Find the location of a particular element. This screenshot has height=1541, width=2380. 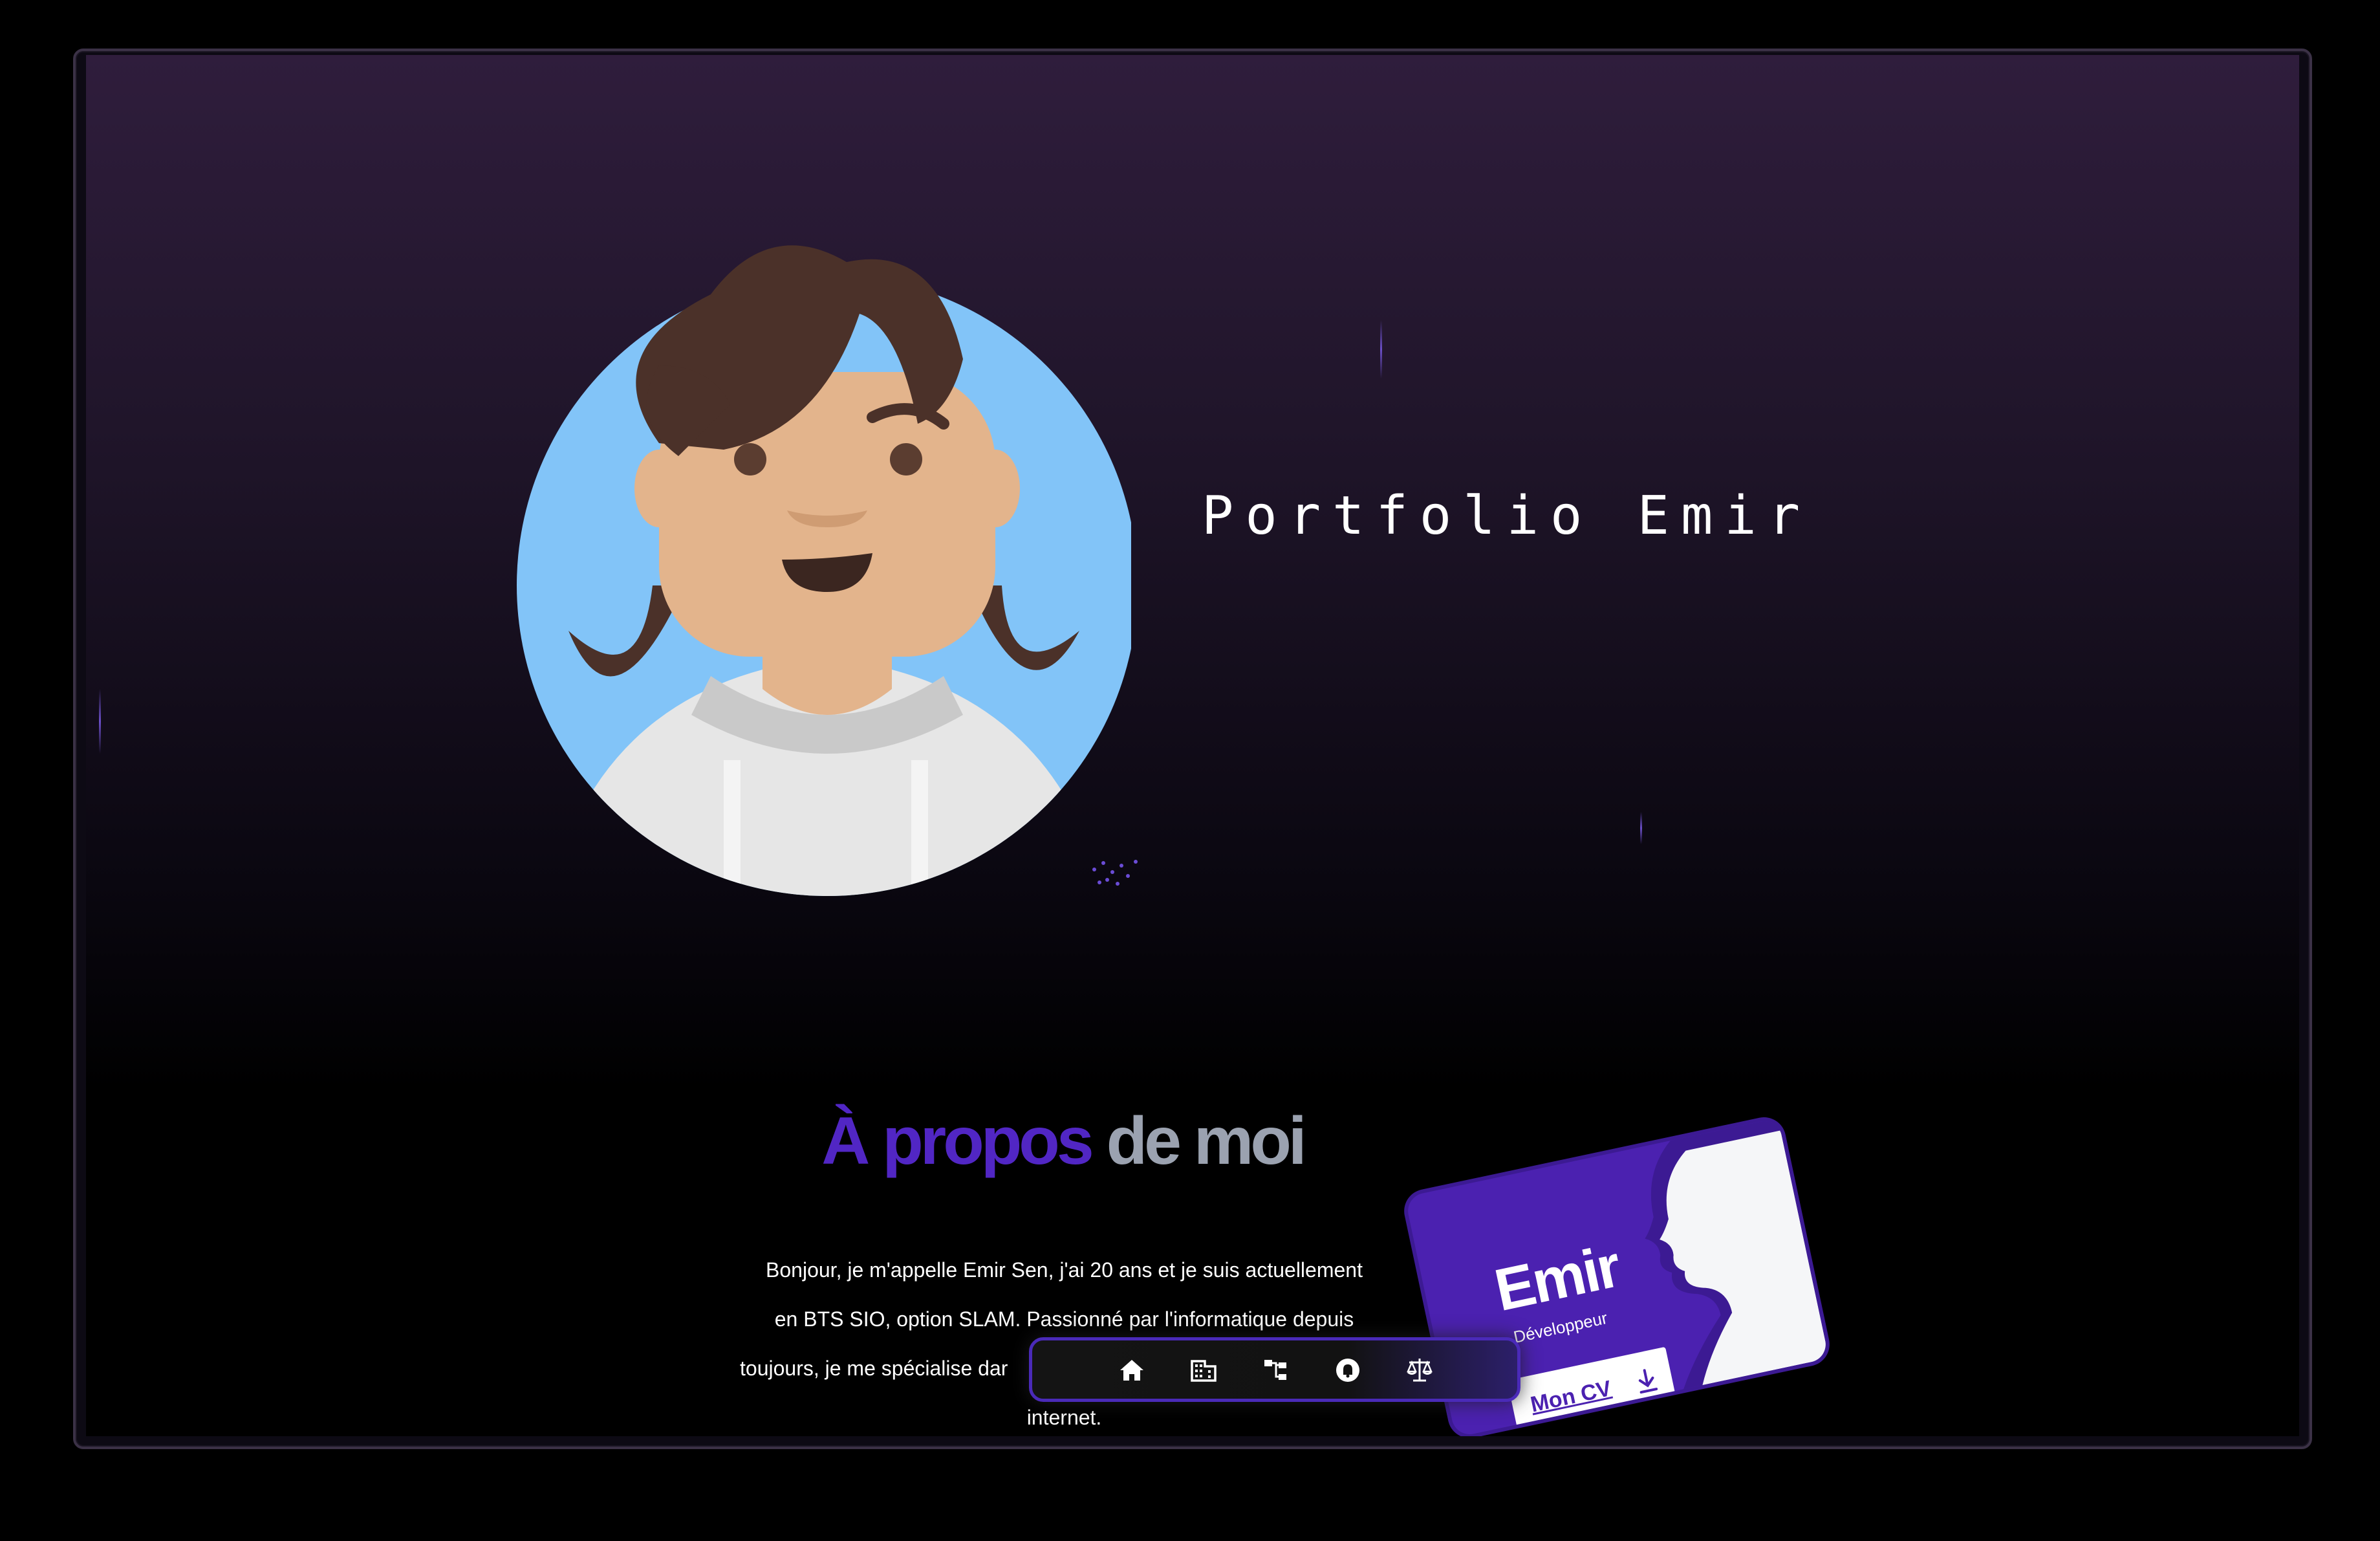

hero-title: Portfolio Emir is located at coordinates (1507, 516).